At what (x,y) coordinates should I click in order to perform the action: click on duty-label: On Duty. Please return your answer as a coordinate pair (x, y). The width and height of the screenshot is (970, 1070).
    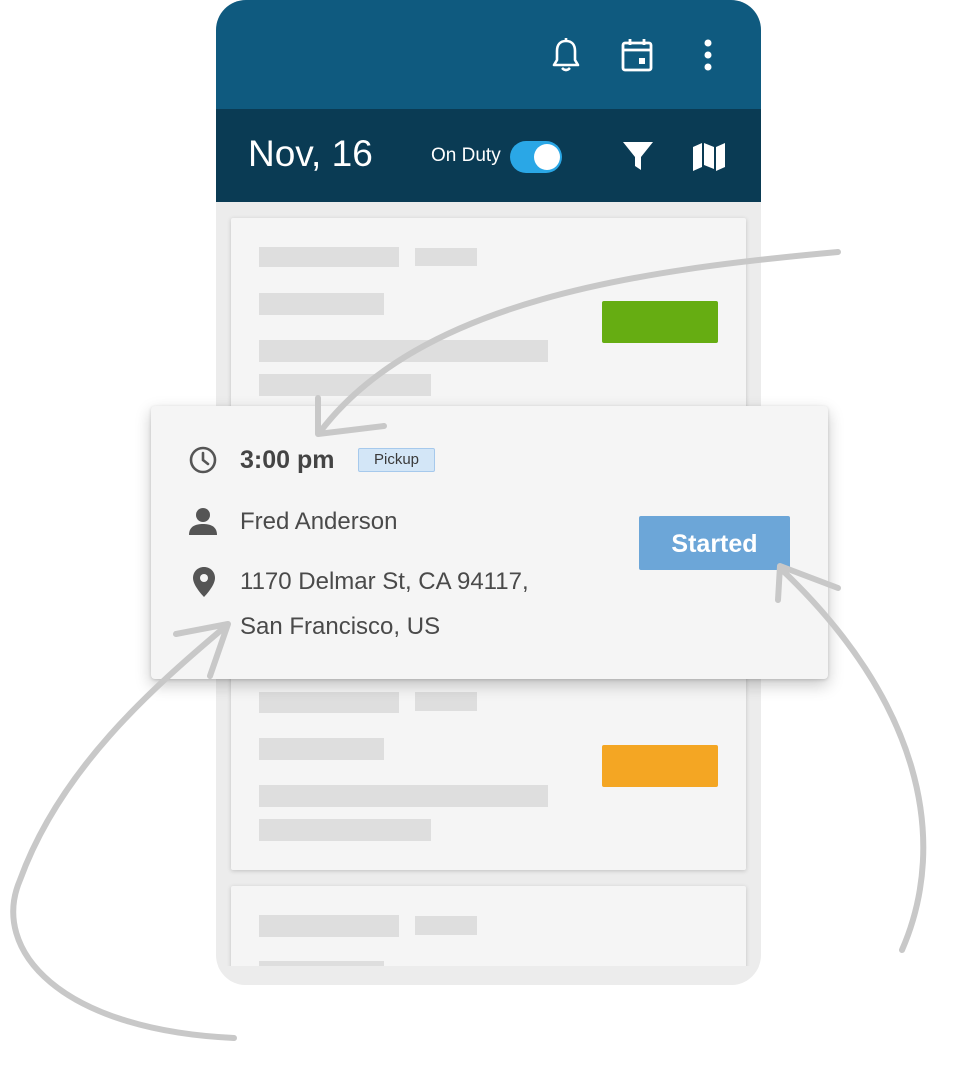
    Looking at the image, I should click on (466, 155).